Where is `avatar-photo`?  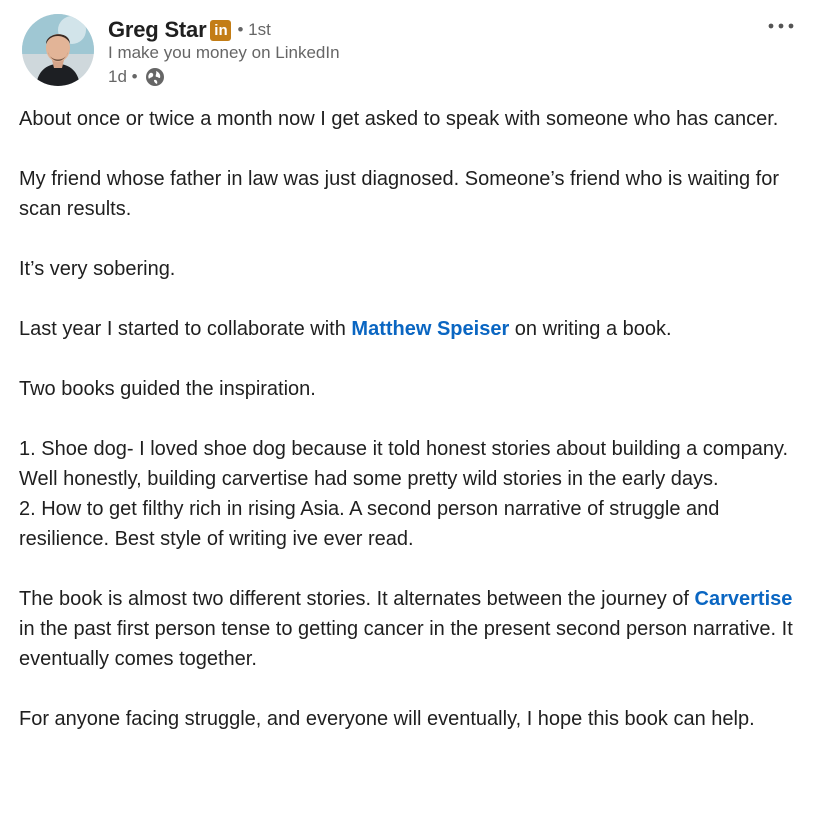 avatar-photo is located at coordinates (58, 50).